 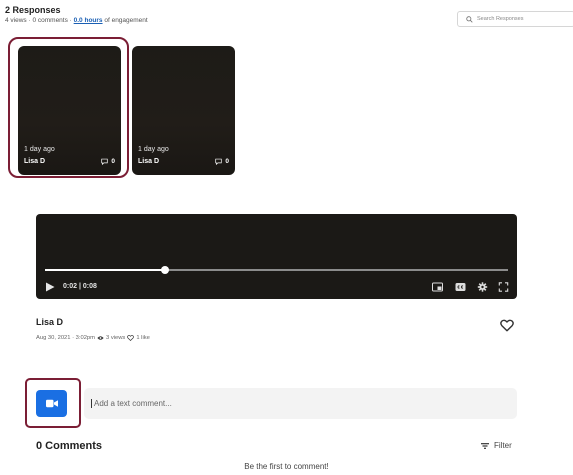 I want to click on video-camera-icon, so click(x=51, y=403).